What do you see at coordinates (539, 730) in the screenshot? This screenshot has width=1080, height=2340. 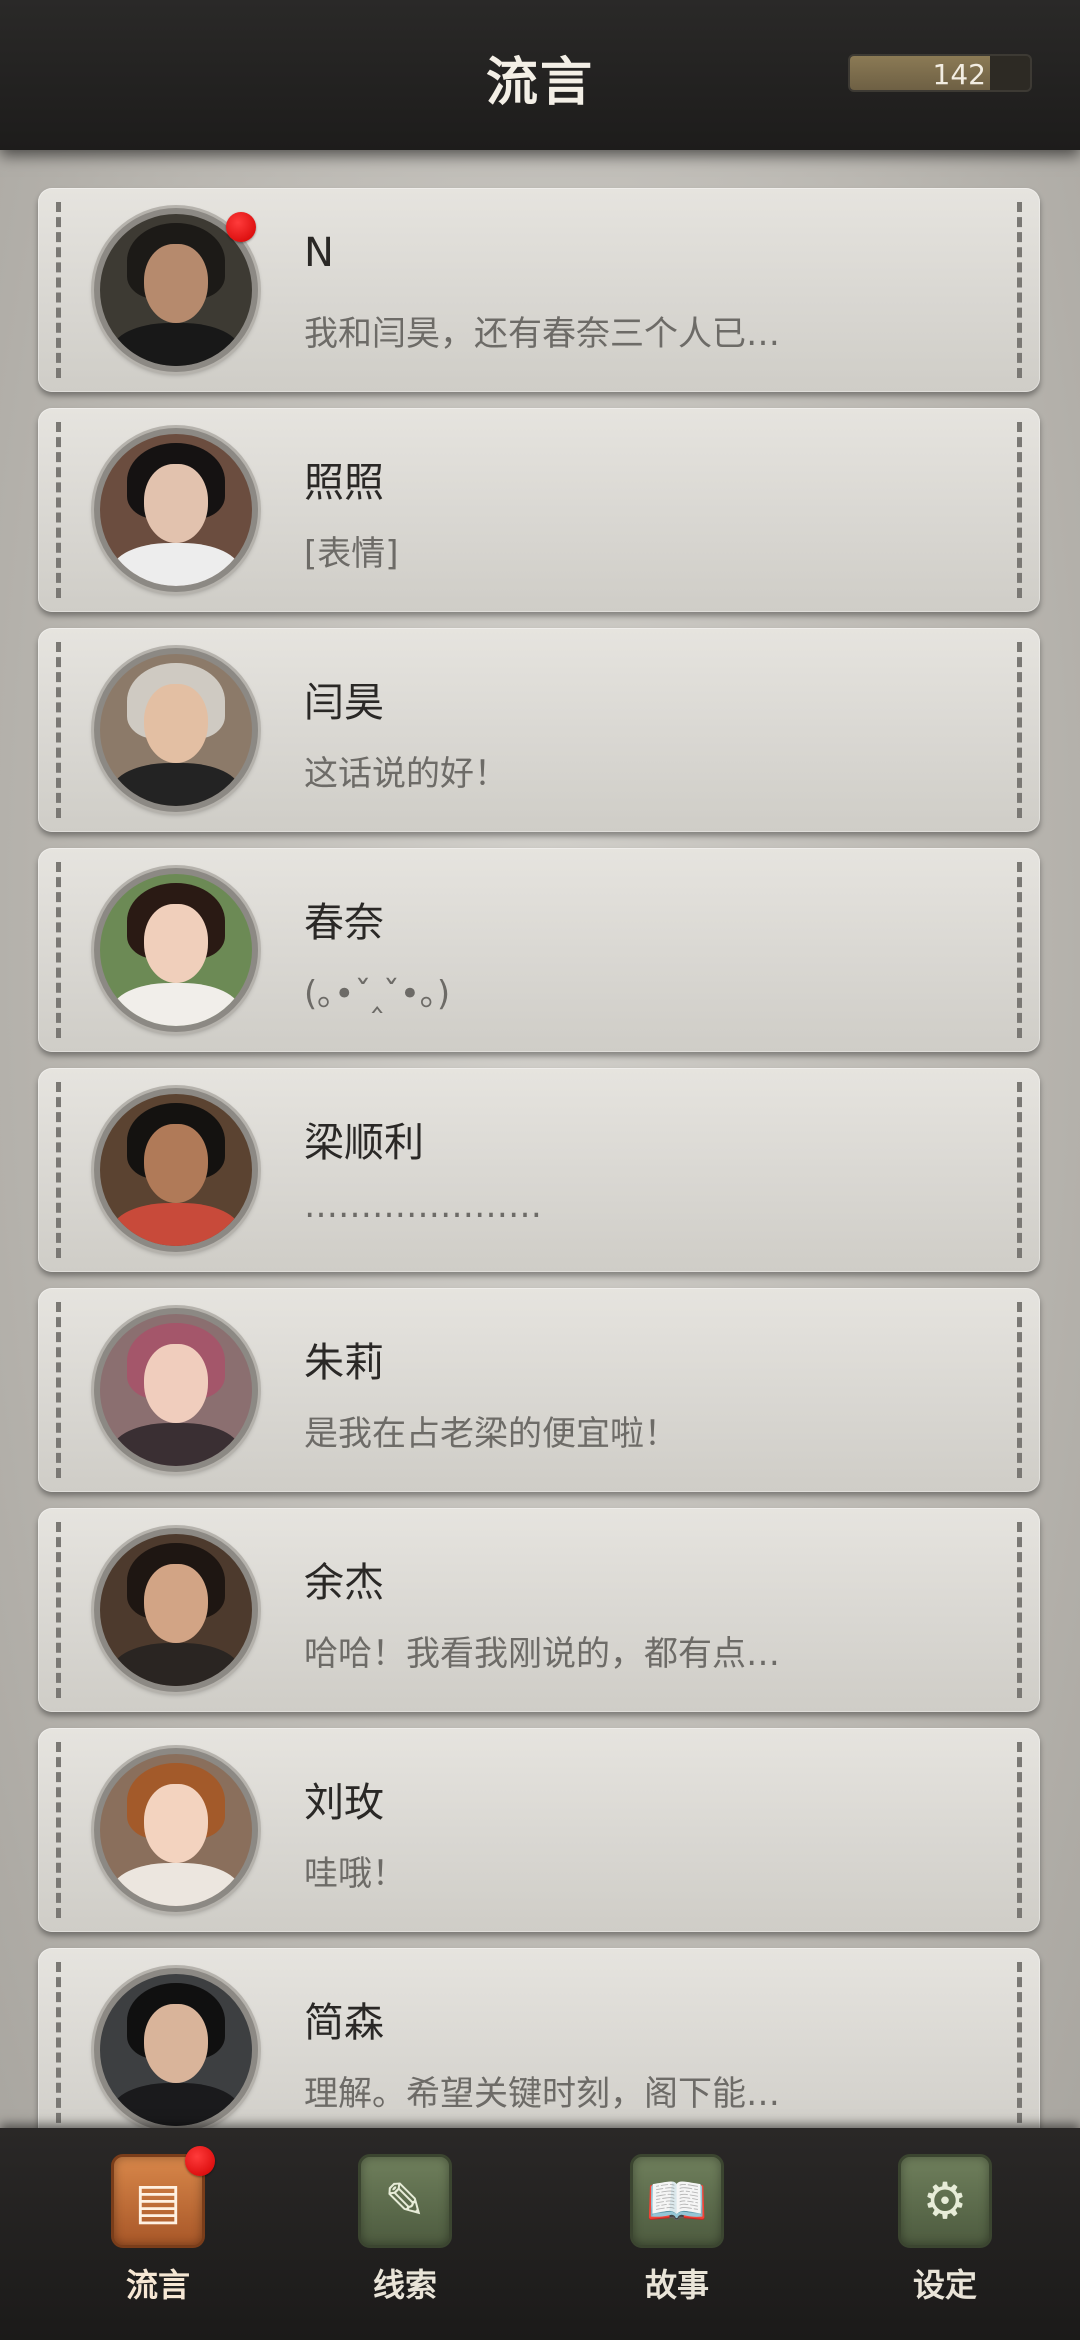 I see `contact-card: 闫昊这话说的好！` at bounding box center [539, 730].